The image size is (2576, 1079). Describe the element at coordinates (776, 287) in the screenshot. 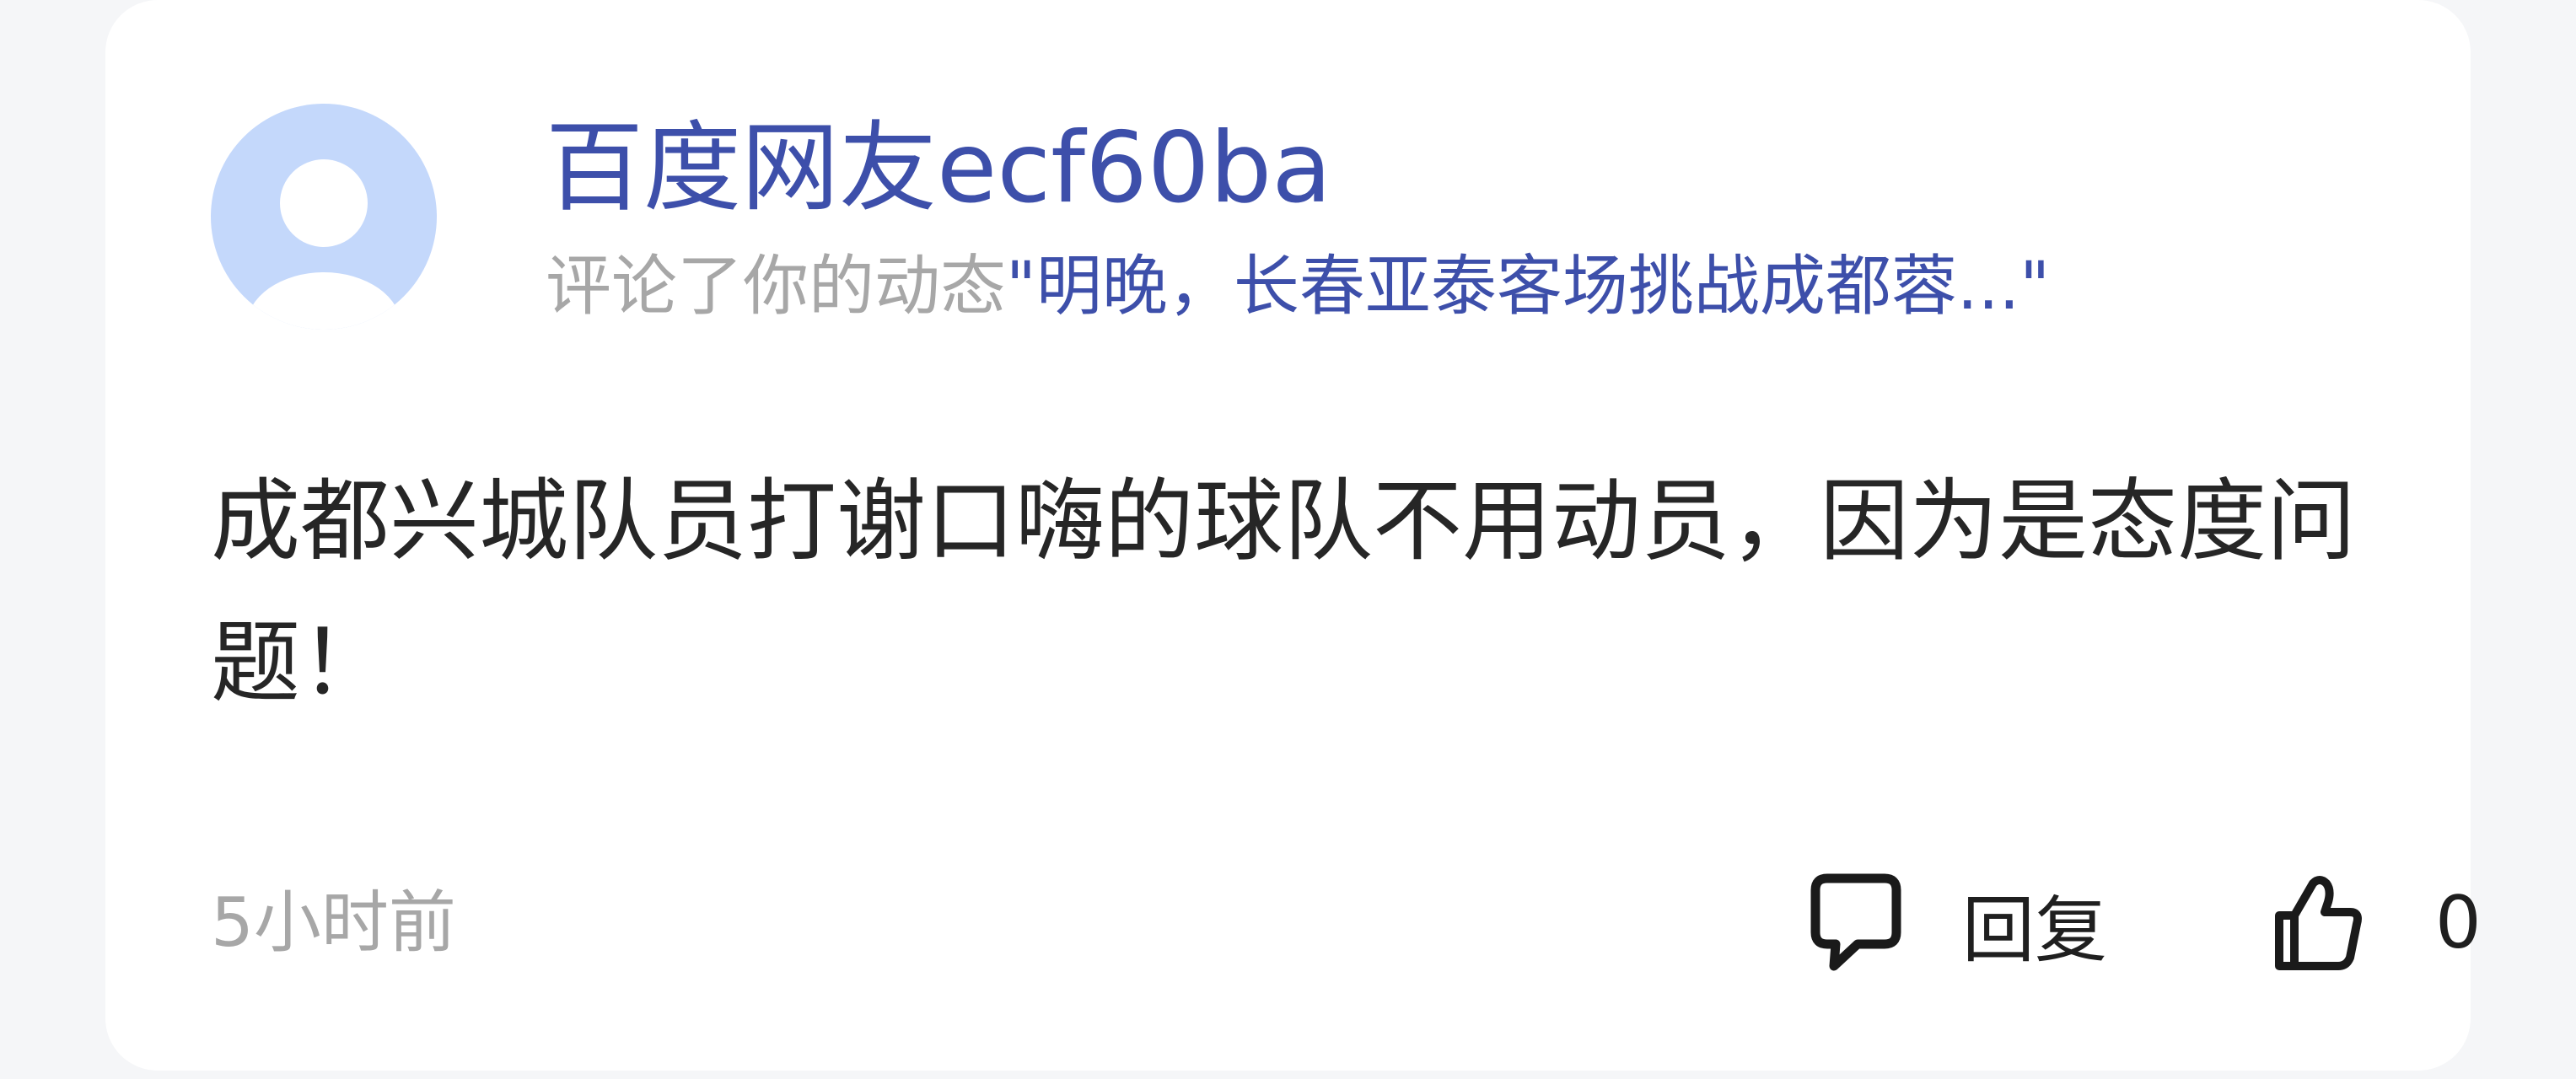

I see `activity-prefix: 评论了你的动态` at that location.